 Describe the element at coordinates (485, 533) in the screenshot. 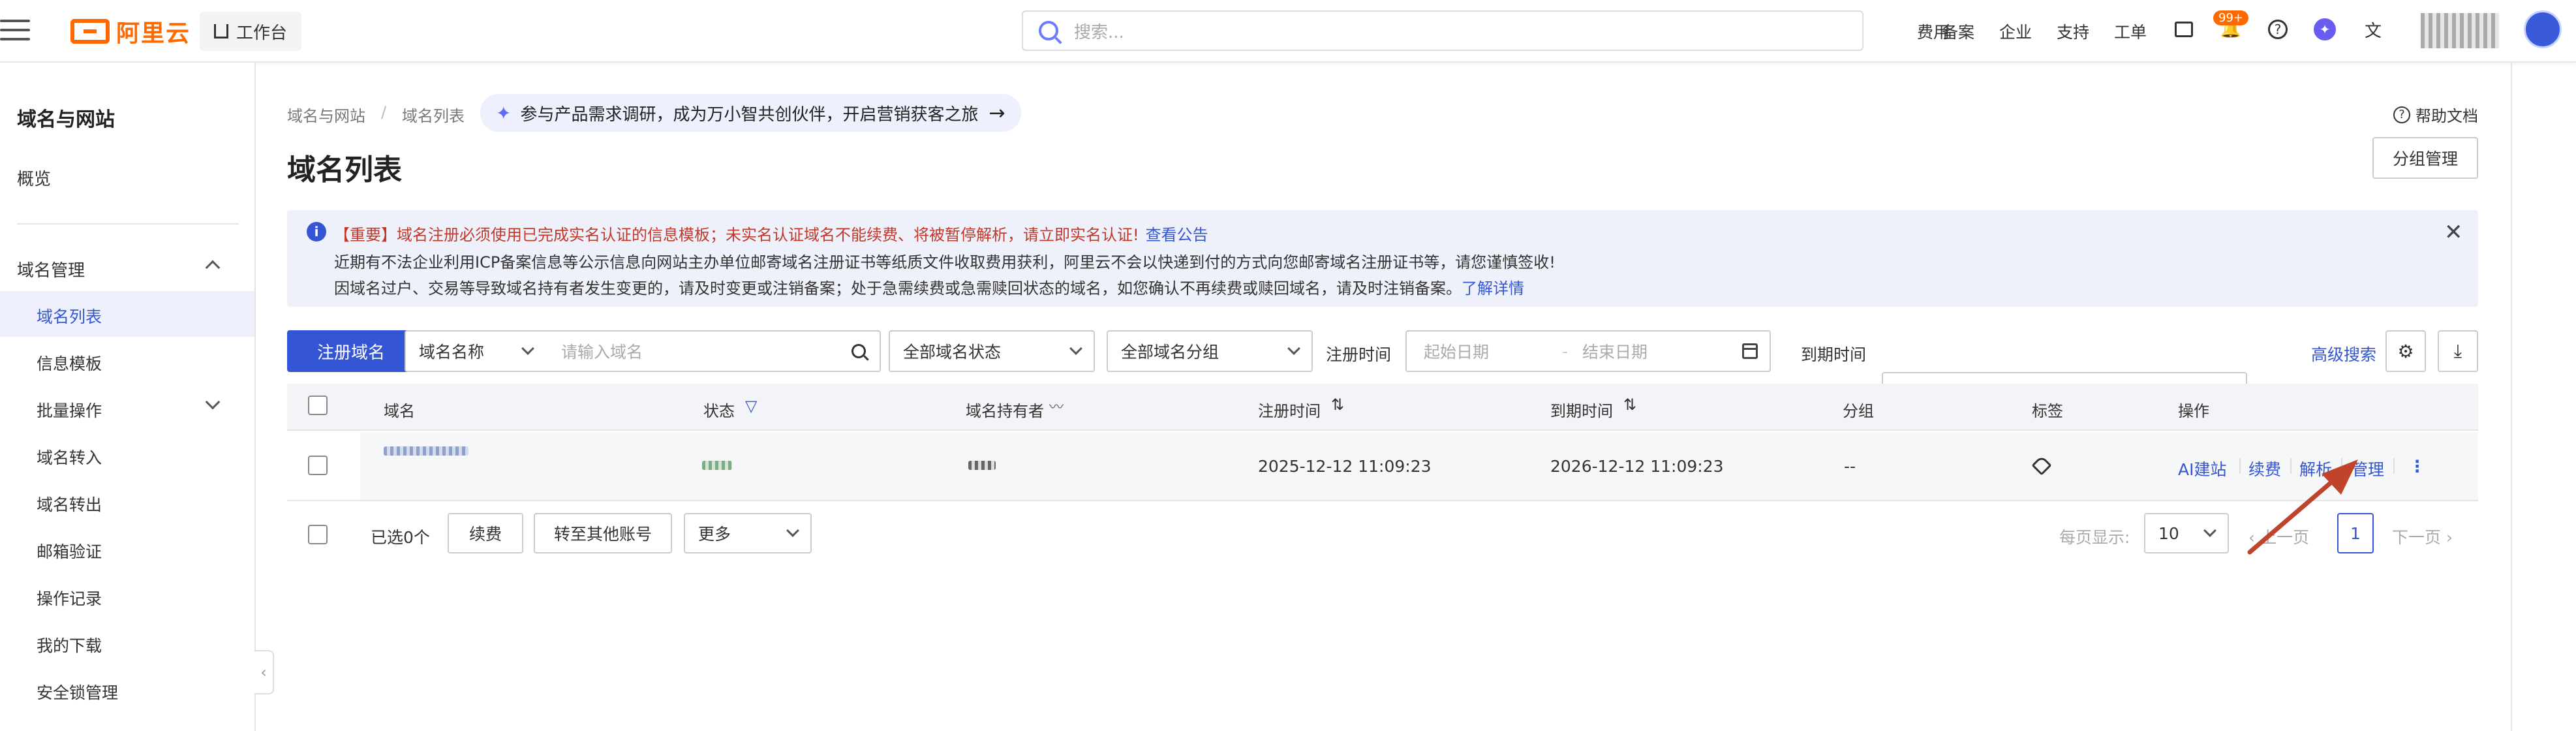

I see `batch-renew-button: 续费` at that location.